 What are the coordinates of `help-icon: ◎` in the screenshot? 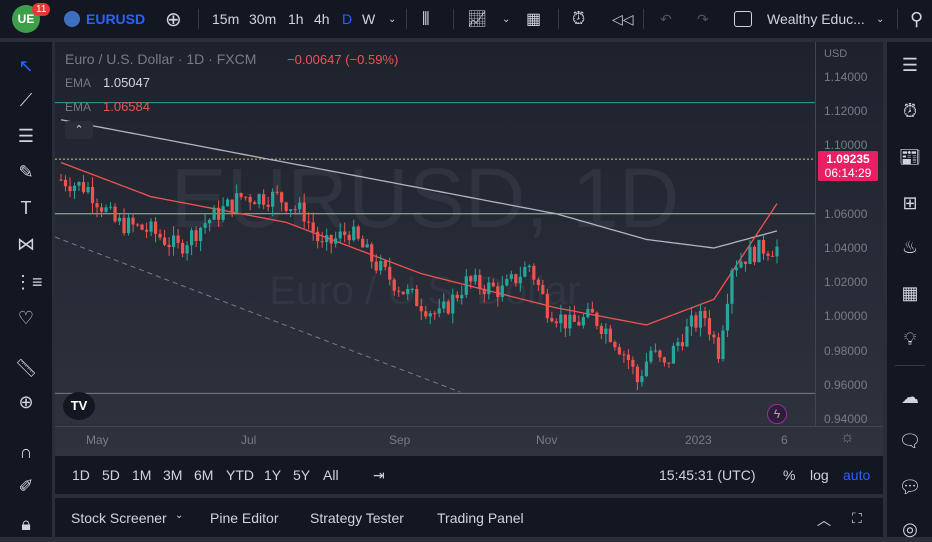 It's located at (910, 529).